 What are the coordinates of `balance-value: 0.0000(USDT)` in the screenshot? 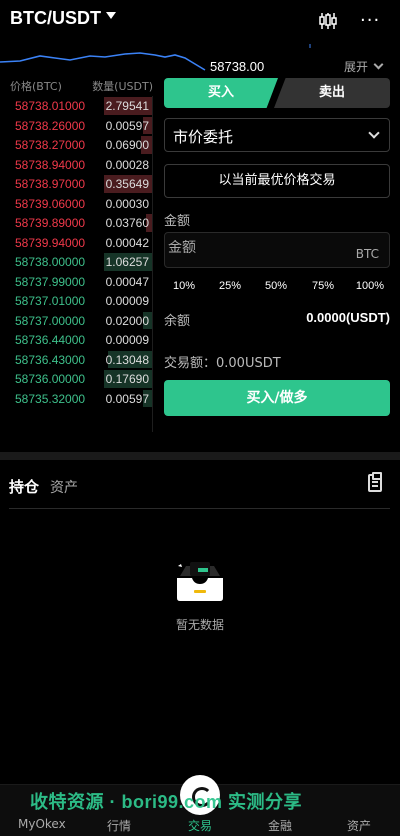 It's located at (348, 317).